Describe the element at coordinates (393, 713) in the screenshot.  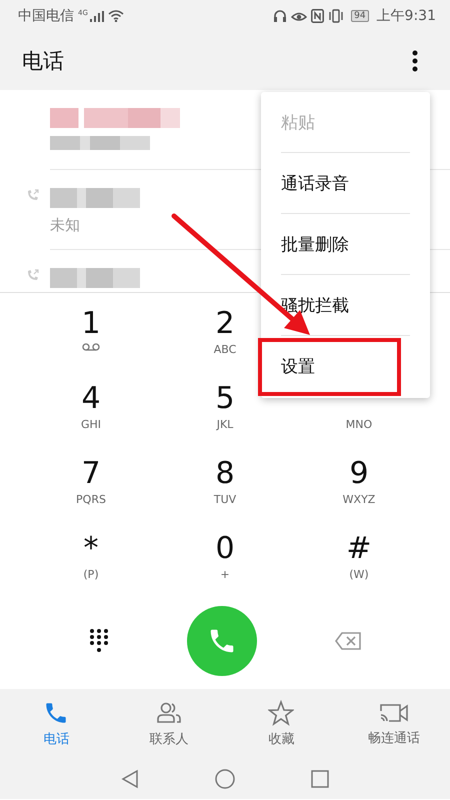
I see `video-call-icon` at that location.